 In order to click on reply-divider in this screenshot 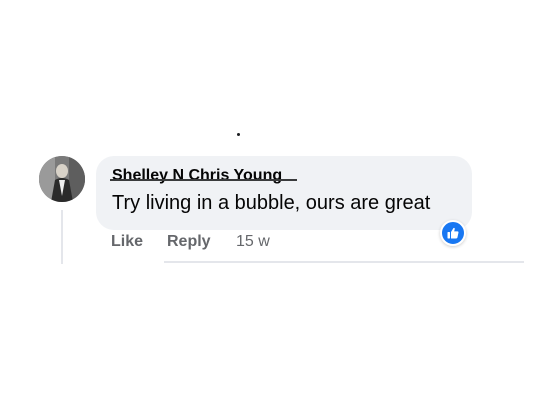, I will do `click(344, 262)`.